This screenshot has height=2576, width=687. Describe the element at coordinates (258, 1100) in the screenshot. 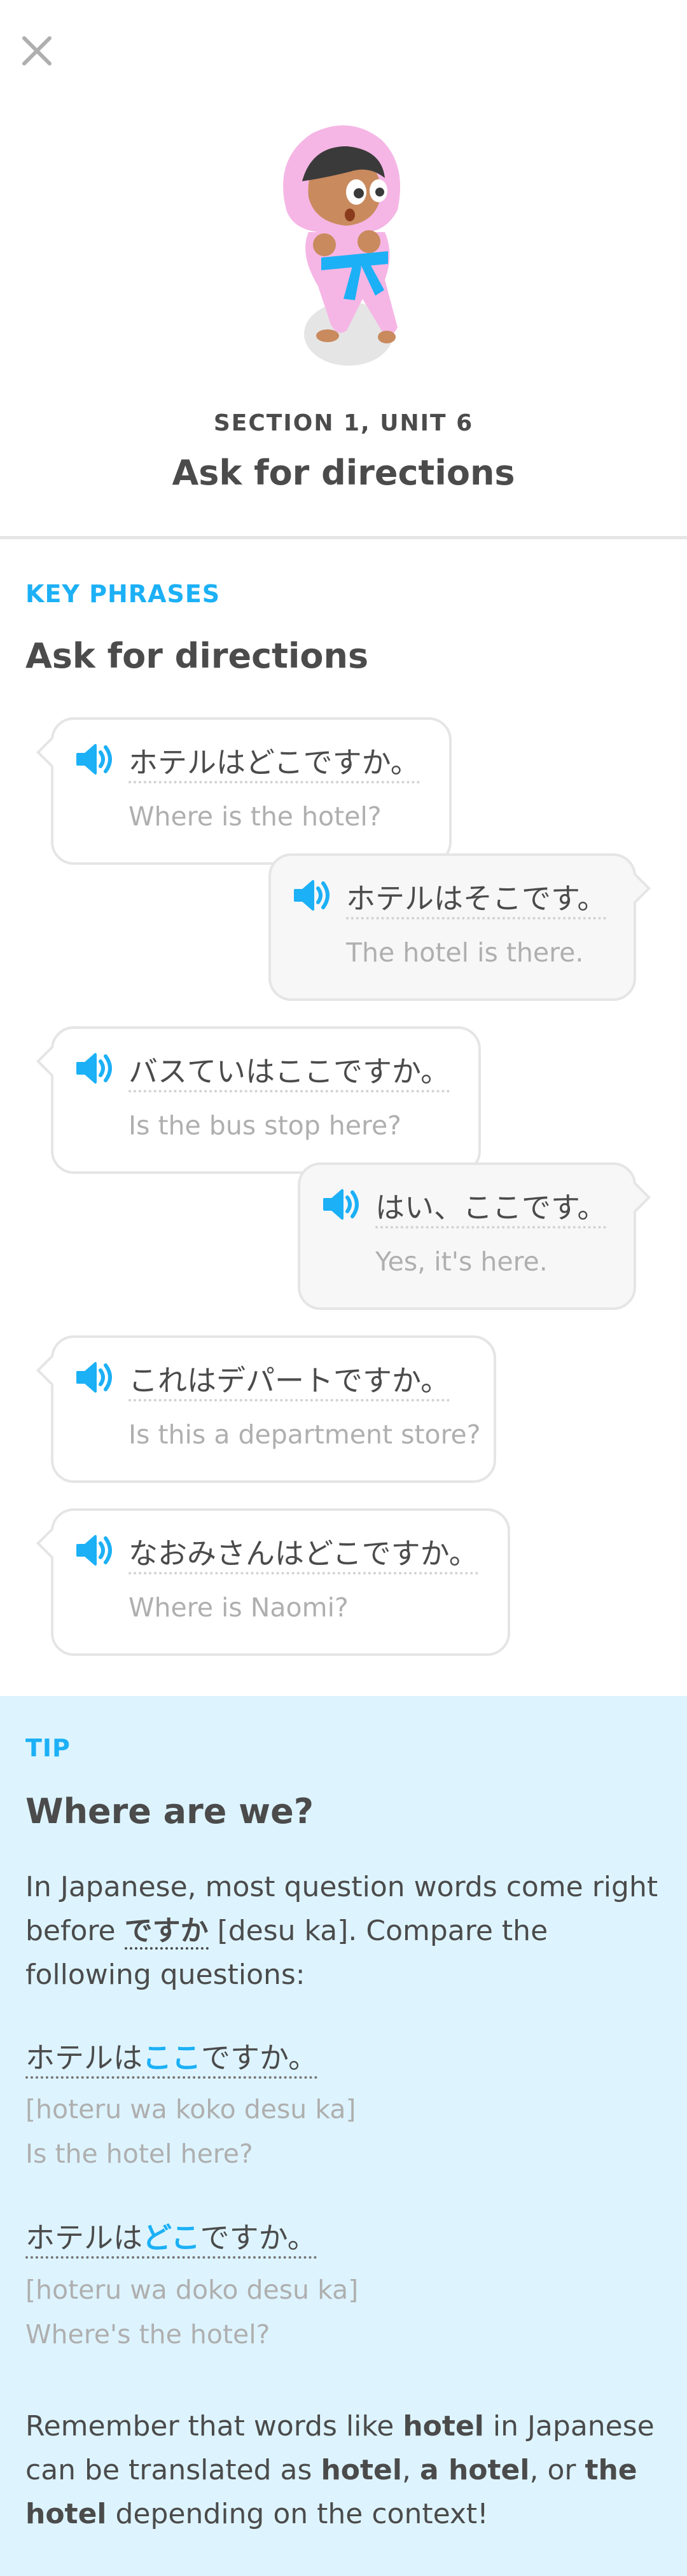

I see `phrase-bubble: バスていはここですか。 Is the bus stop here?` at that location.